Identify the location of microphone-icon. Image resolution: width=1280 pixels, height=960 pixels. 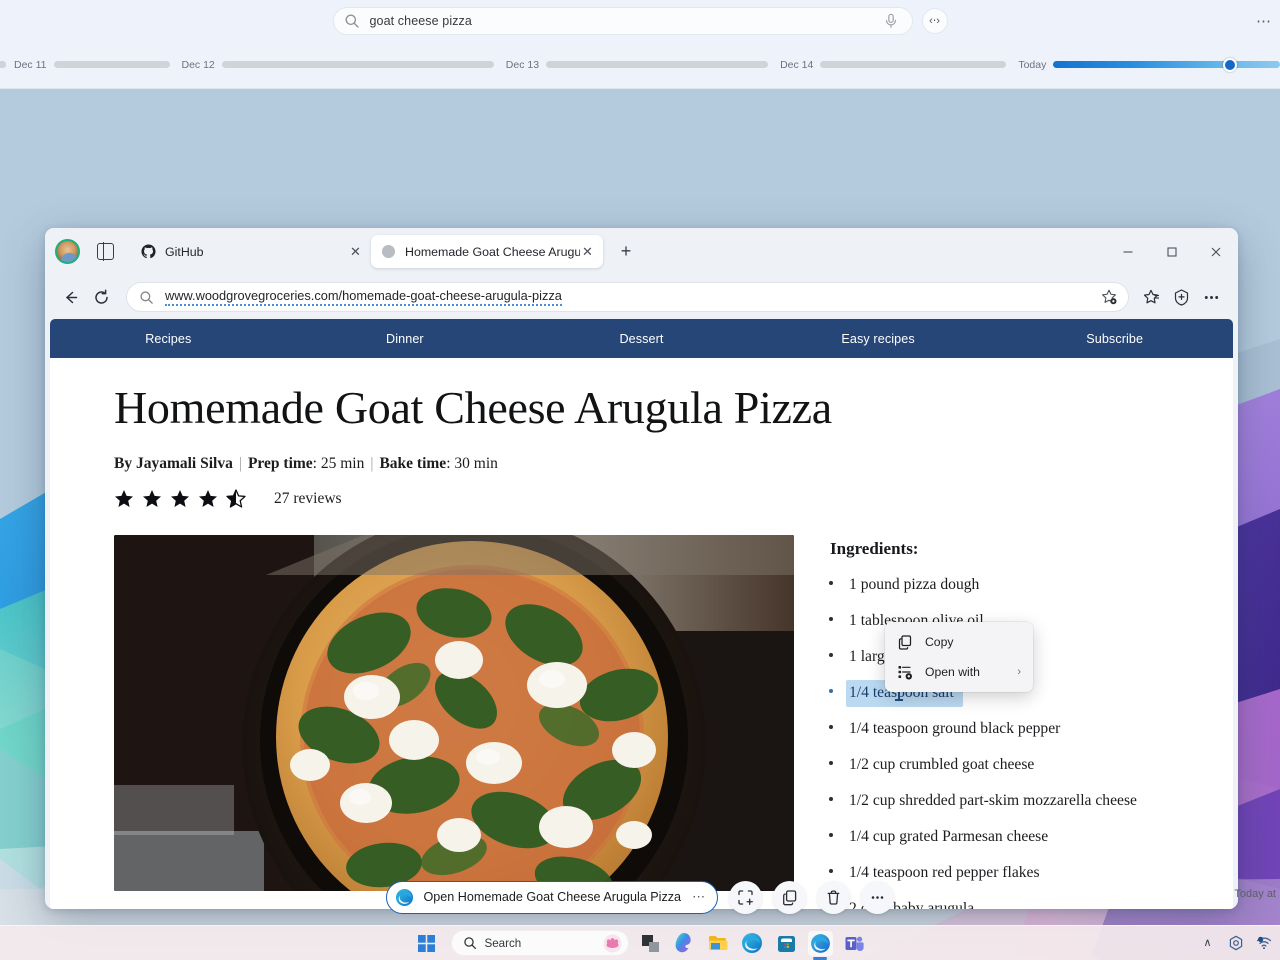
(891, 21).